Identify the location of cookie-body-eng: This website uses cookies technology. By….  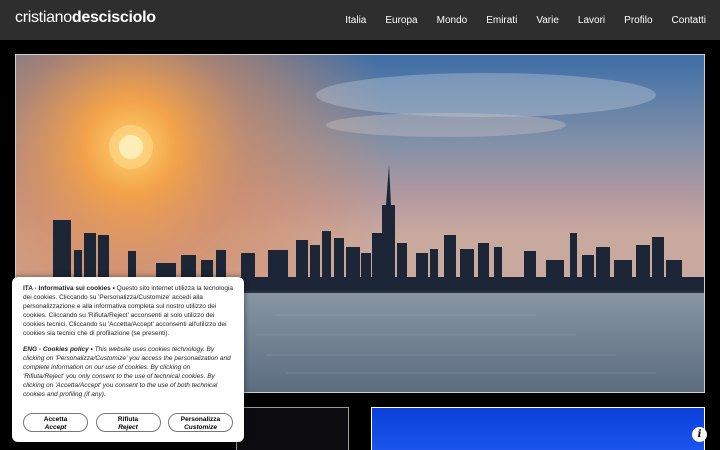
(127, 372).